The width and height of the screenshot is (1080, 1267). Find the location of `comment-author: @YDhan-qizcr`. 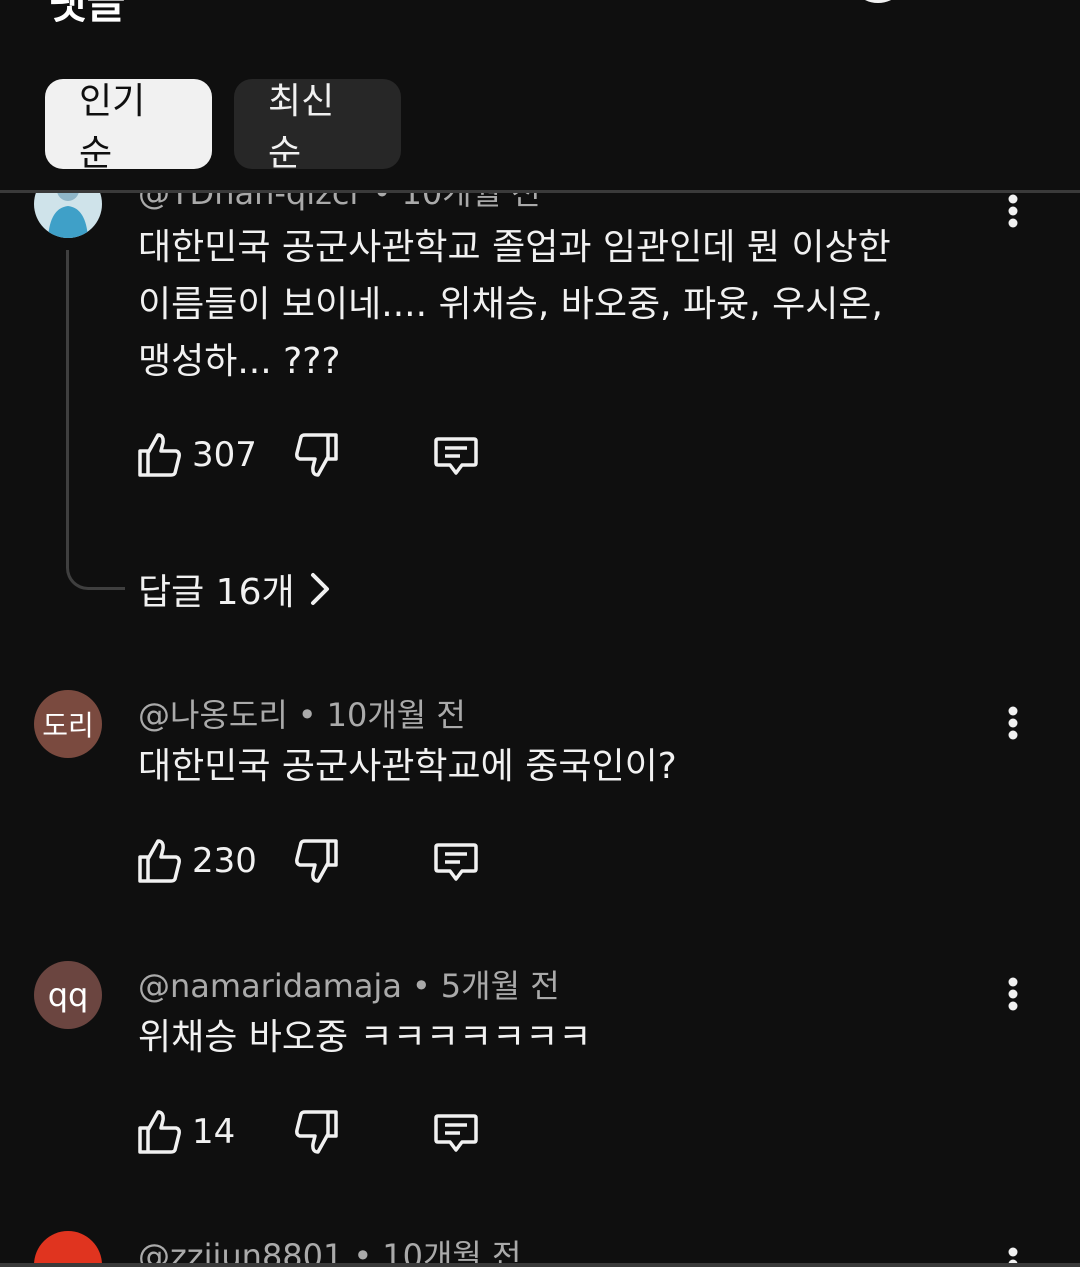

comment-author: @YDhan-qizcr is located at coordinates (250, 202).